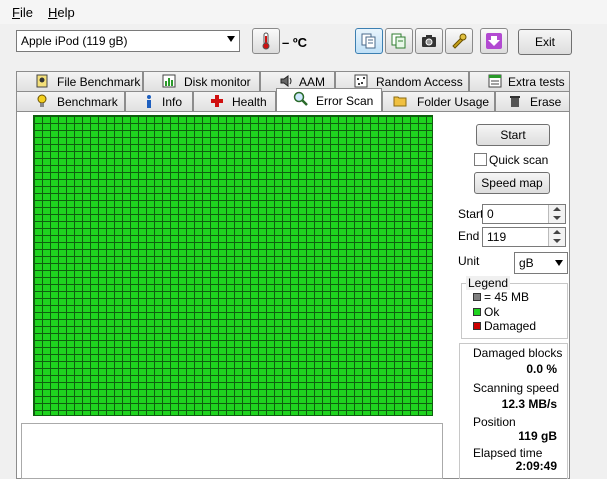 The width and height of the screenshot is (607, 479). What do you see at coordinates (249, 102) in the screenshot?
I see `tab-label: Health` at bounding box center [249, 102].